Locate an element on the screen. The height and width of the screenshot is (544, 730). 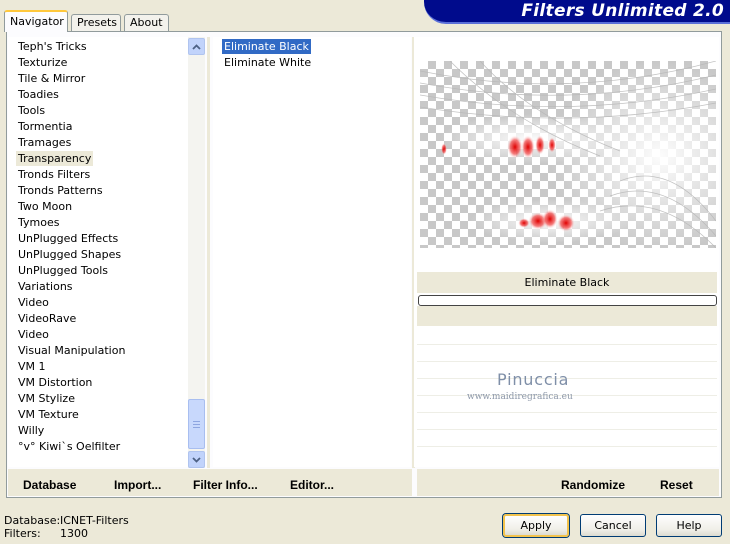
scroll-up-button is located at coordinates (196, 46).